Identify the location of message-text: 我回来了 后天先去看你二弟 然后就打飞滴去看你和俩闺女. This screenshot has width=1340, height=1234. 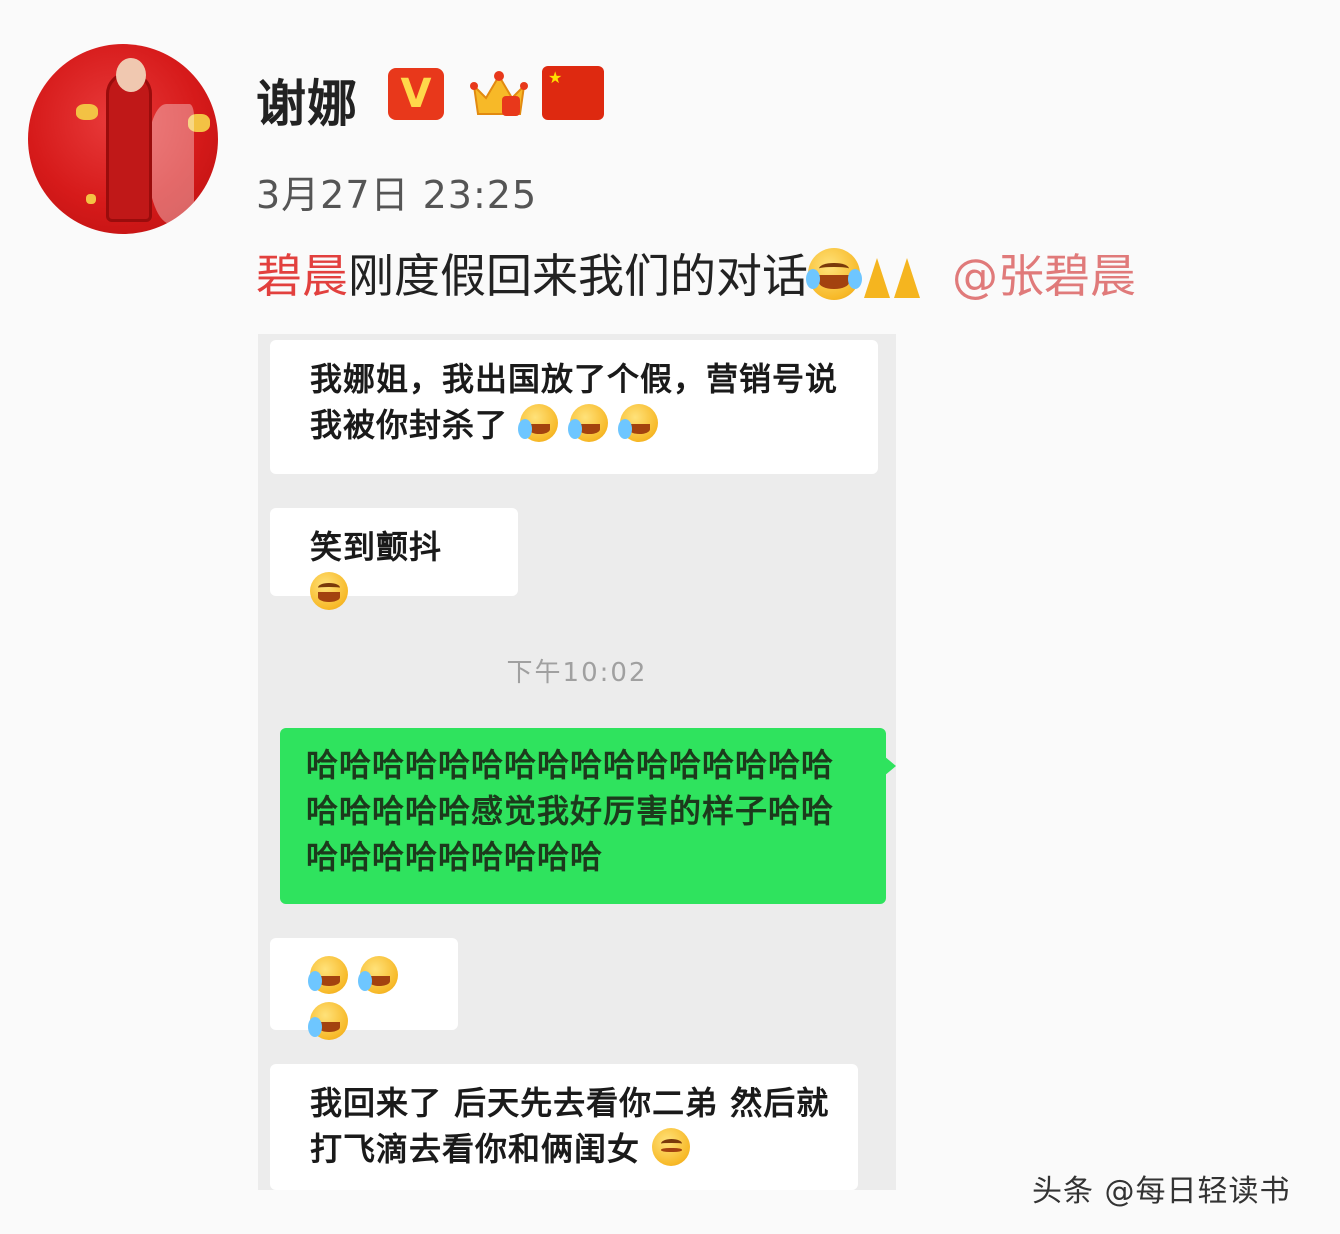
(570, 1126).